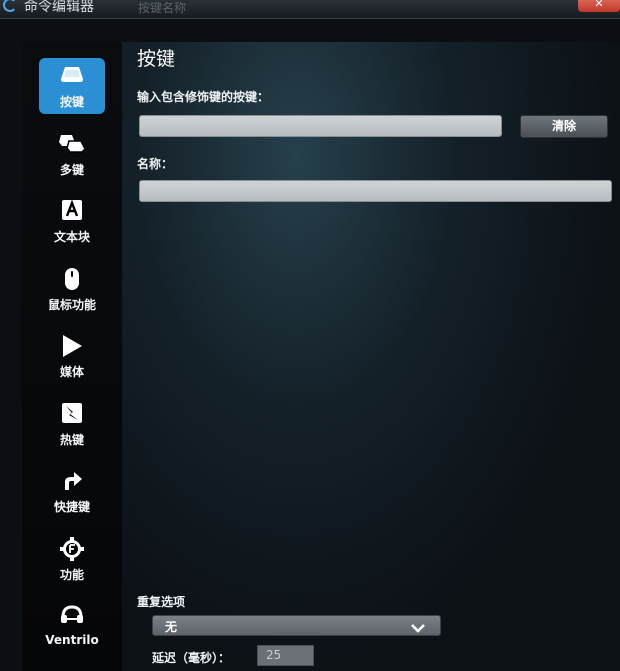  Describe the element at coordinates (72, 211) in the screenshot. I see `text-block-icon` at that location.